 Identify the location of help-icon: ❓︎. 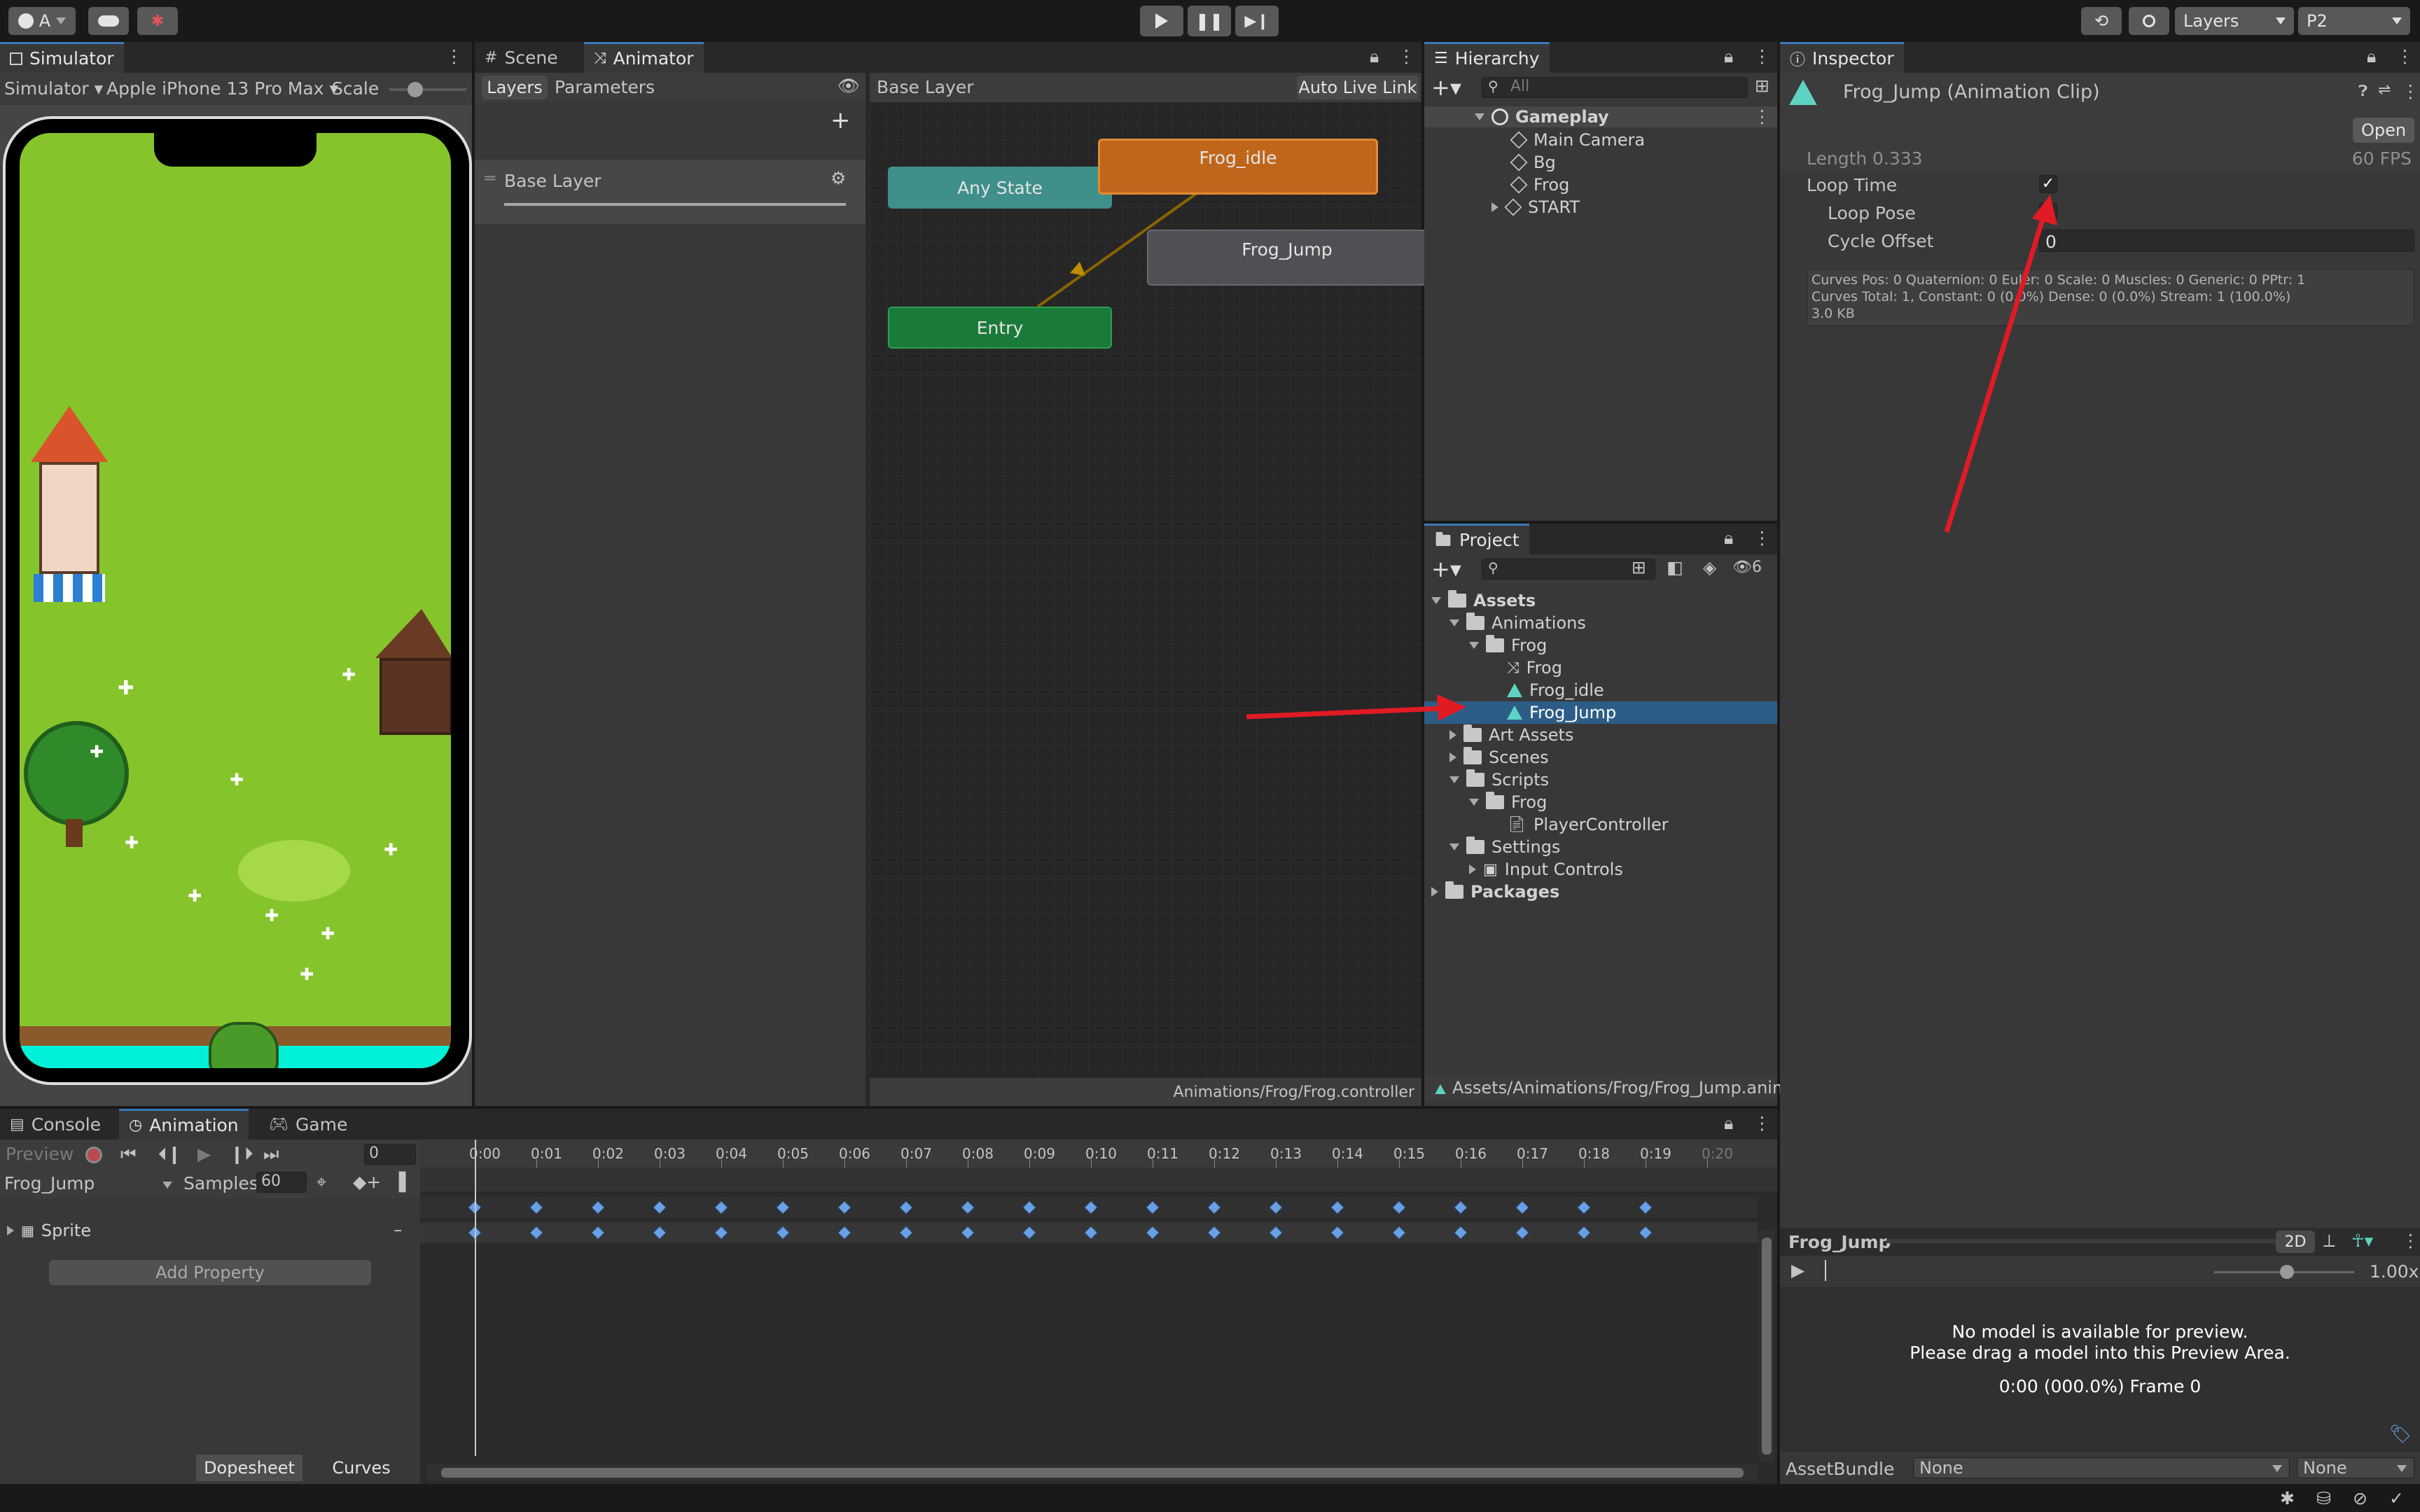
(2362, 91).